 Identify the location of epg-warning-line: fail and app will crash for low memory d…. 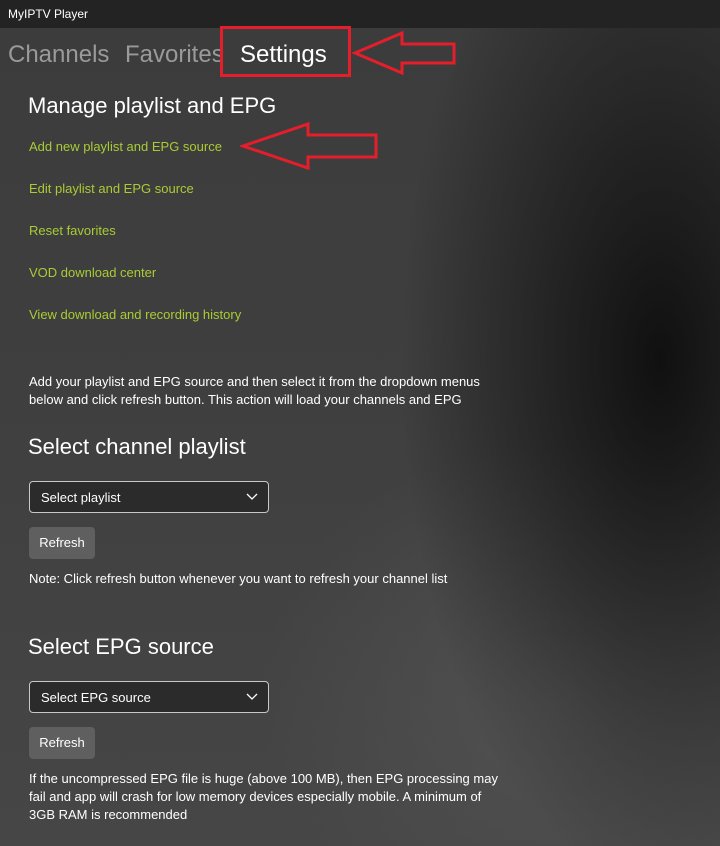
(255, 796).